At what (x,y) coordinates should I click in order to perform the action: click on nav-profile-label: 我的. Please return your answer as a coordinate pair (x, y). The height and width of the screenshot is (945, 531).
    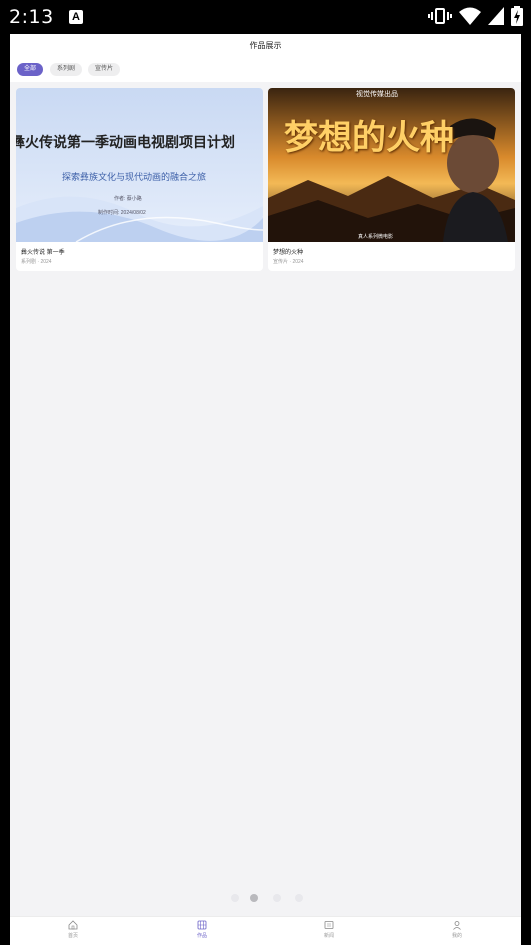
    Looking at the image, I should click on (456, 936).